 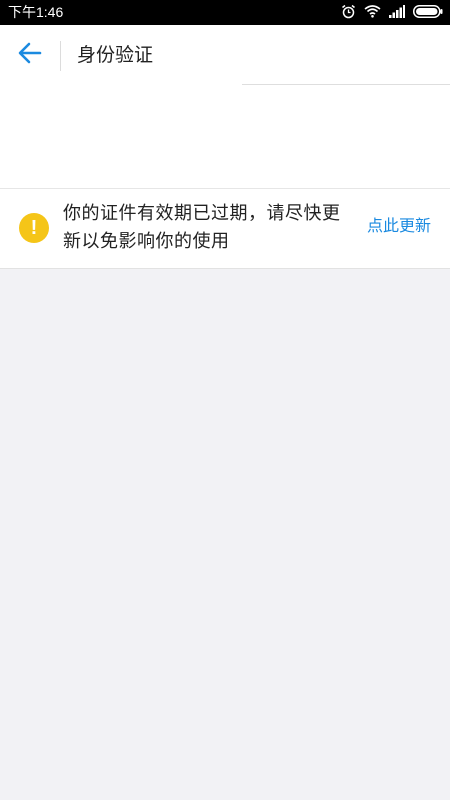 What do you see at coordinates (225, 136) in the screenshot?
I see `blank-area` at bounding box center [225, 136].